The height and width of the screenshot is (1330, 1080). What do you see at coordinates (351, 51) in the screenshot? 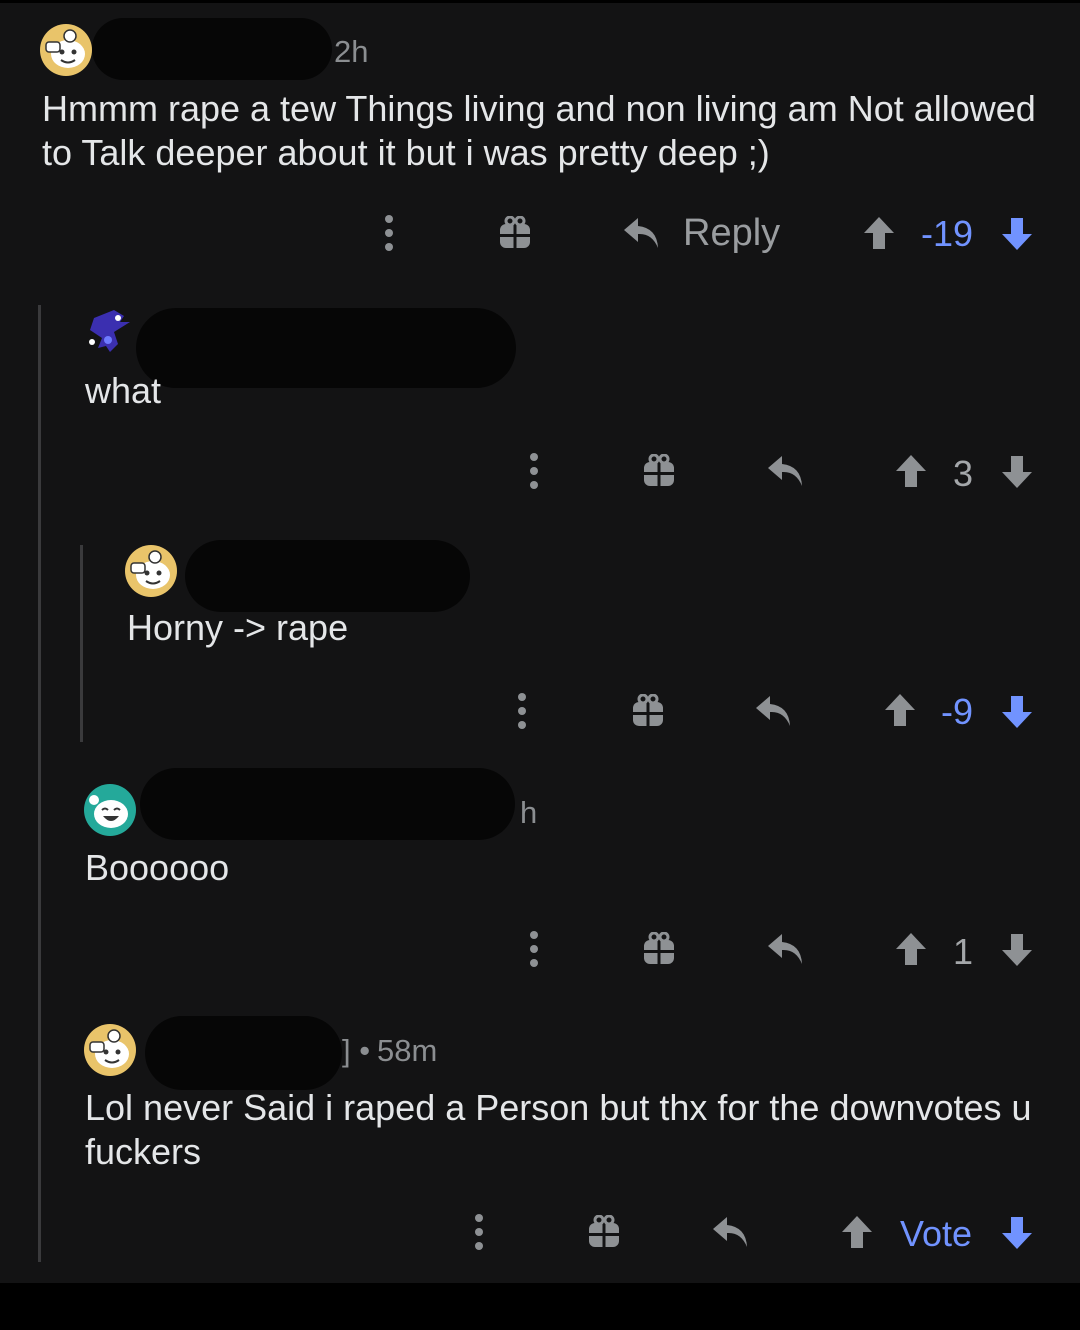
I see `comment-timestamp: 2h` at bounding box center [351, 51].